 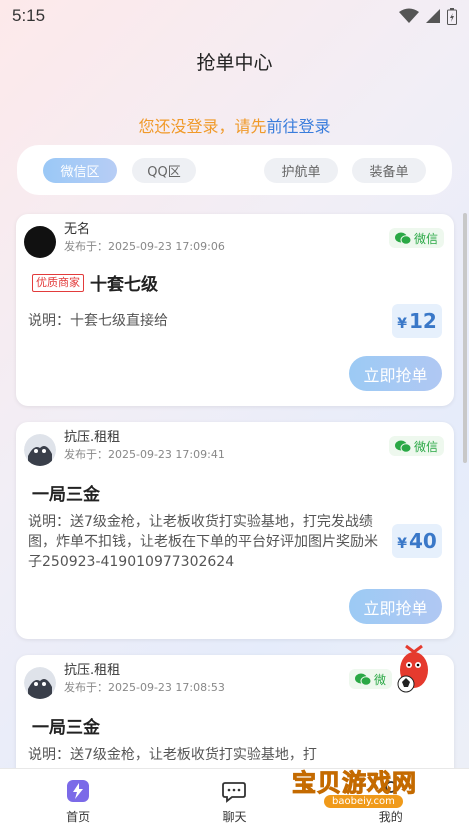 What do you see at coordinates (465, 338) in the screenshot?
I see `scrollbar` at bounding box center [465, 338].